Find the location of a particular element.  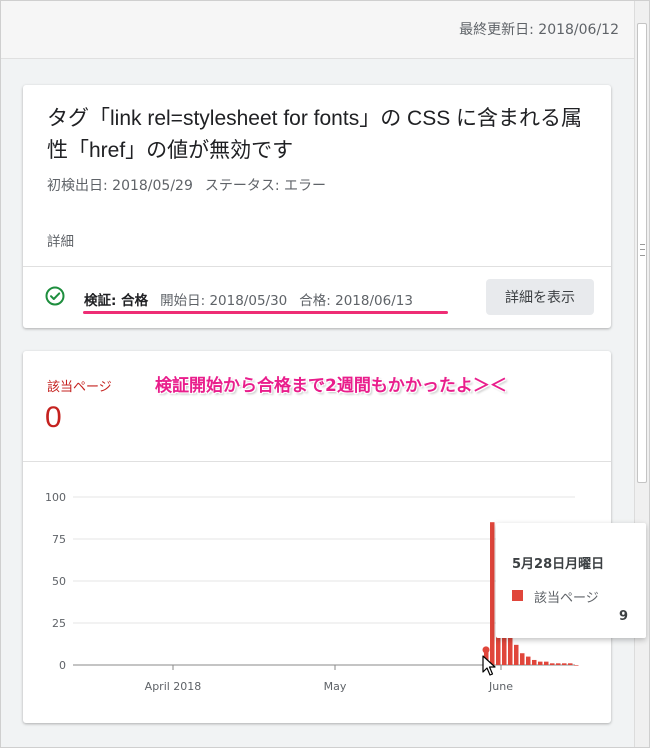

top-bar: 最終更新日: 2018/06/12 is located at coordinates (318, 30).